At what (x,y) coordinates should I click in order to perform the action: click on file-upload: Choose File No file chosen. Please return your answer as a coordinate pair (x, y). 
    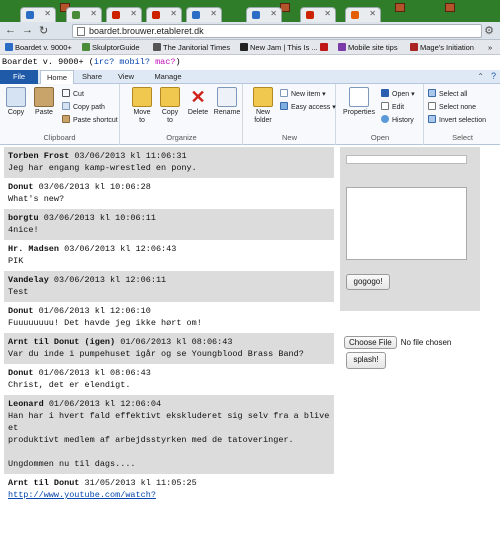
    Looking at the image, I should click on (397, 342).